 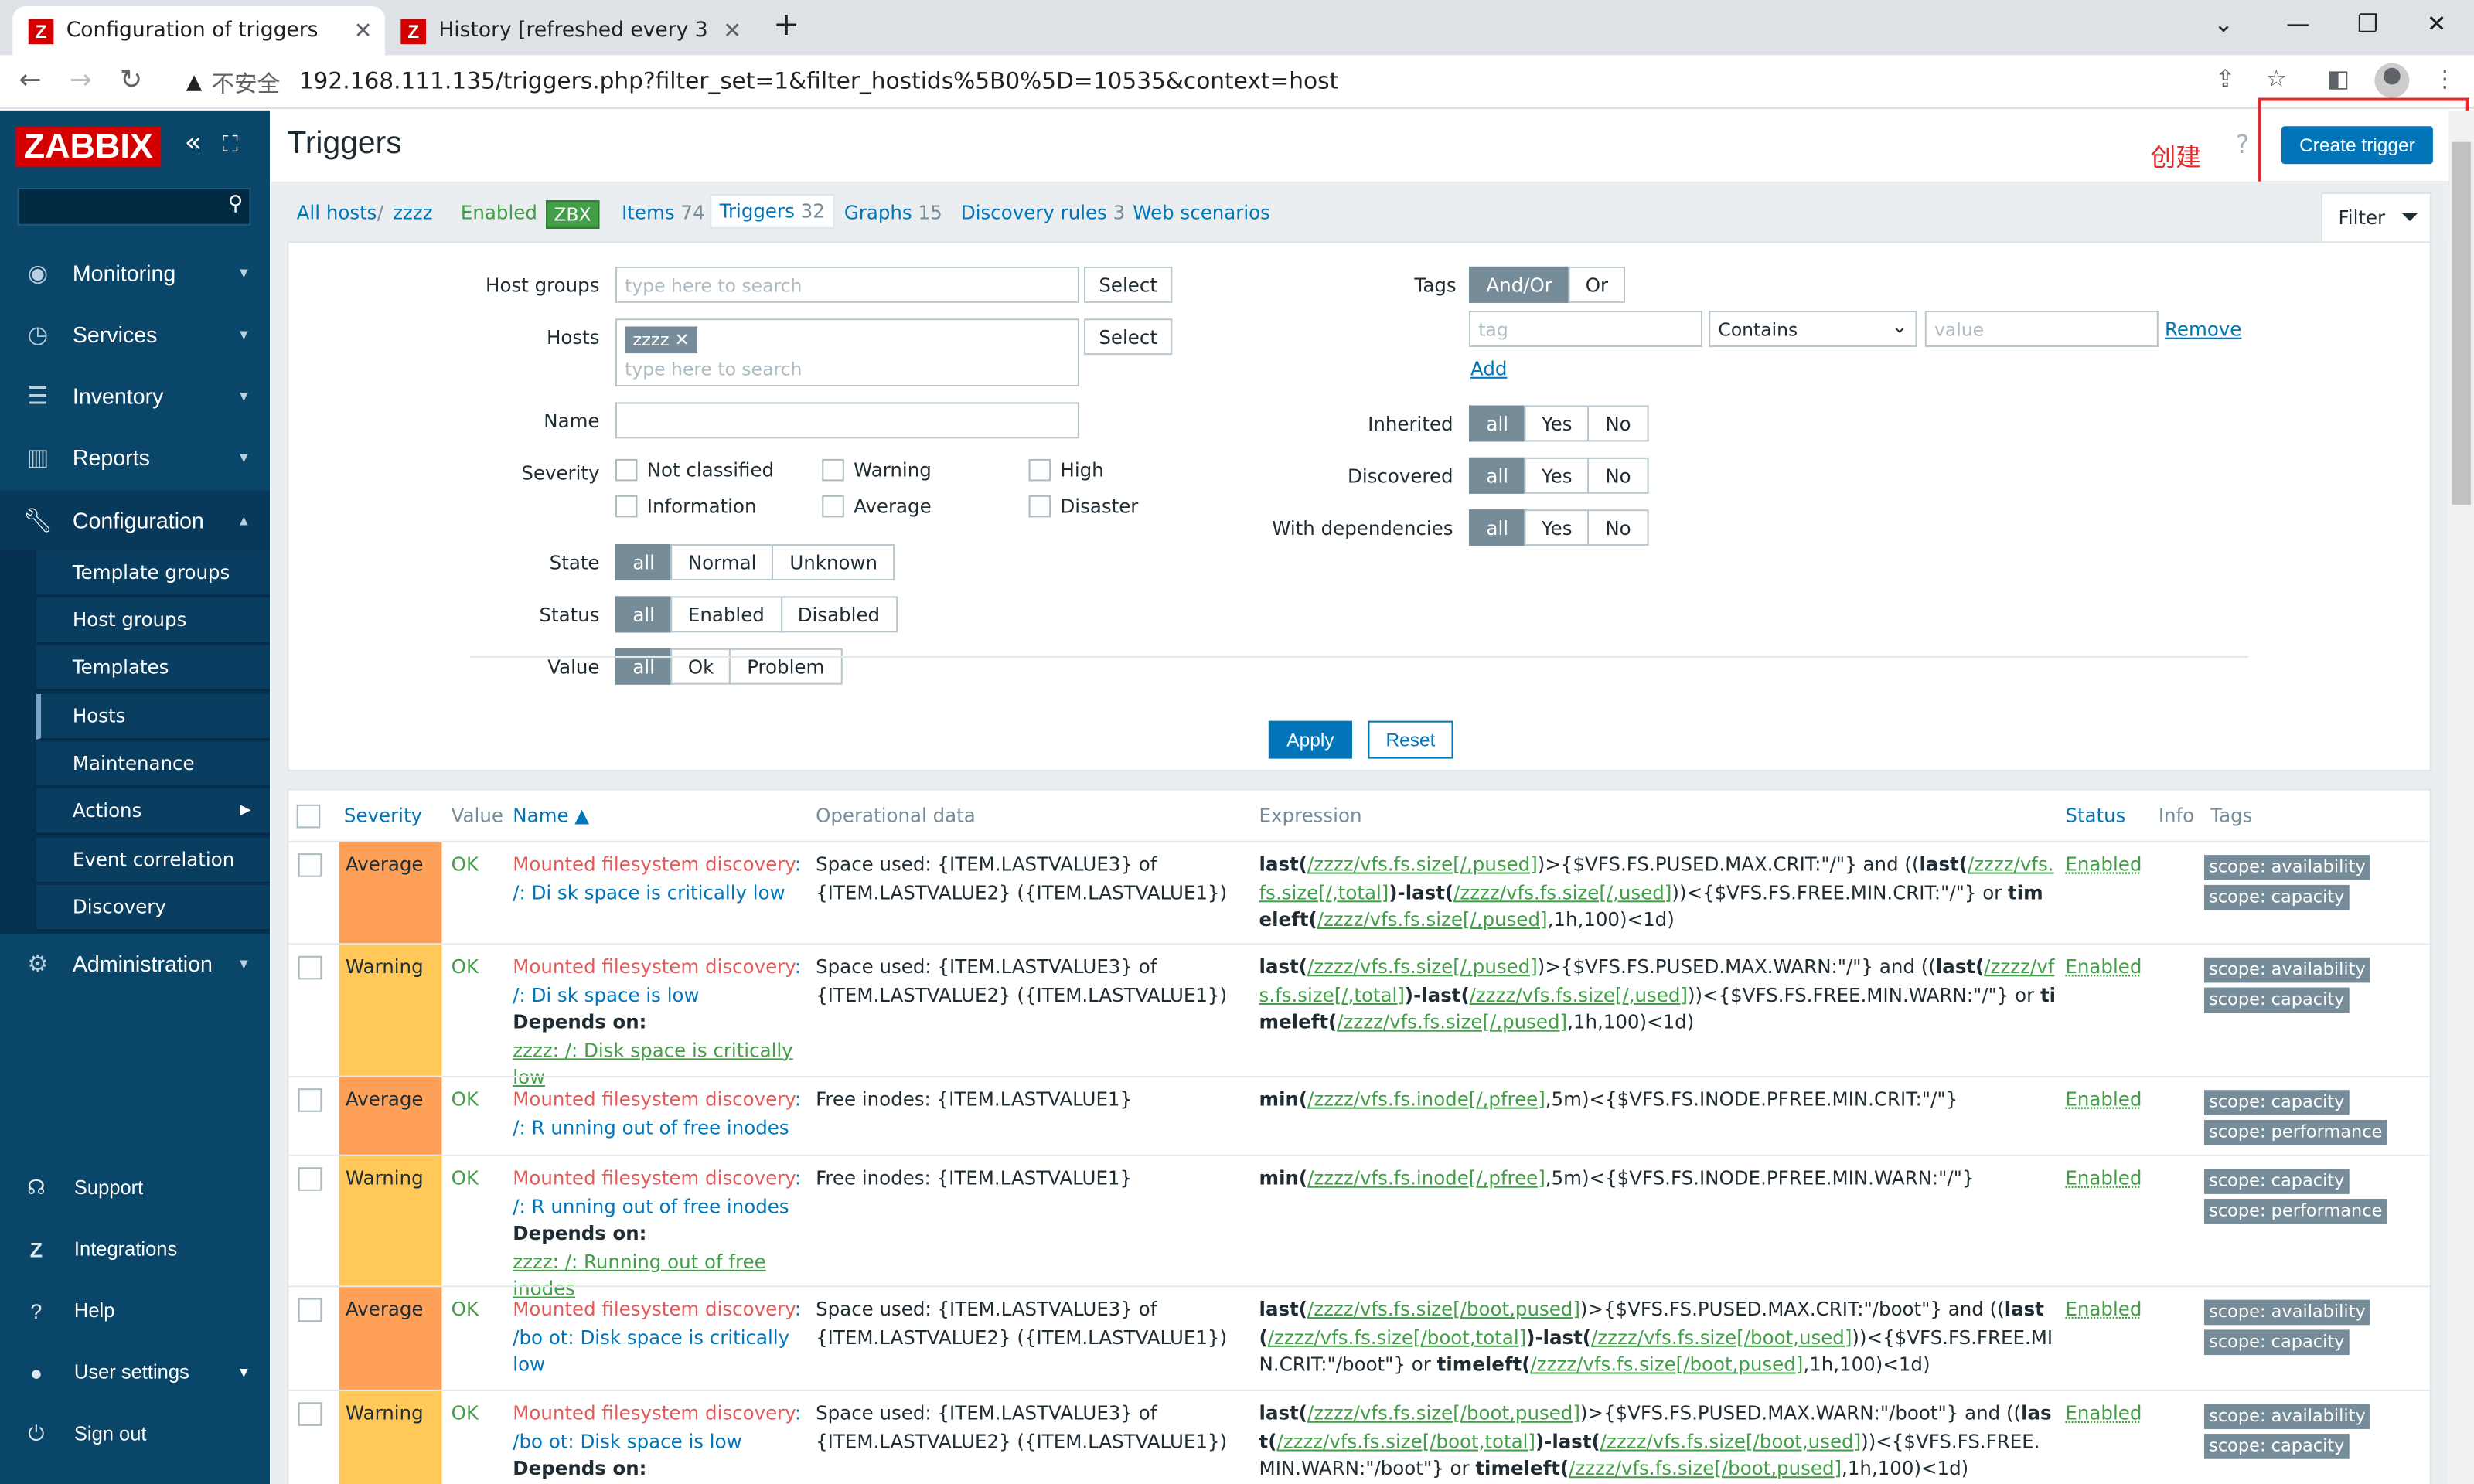 I want to click on select-all-checkbox, so click(x=308, y=815).